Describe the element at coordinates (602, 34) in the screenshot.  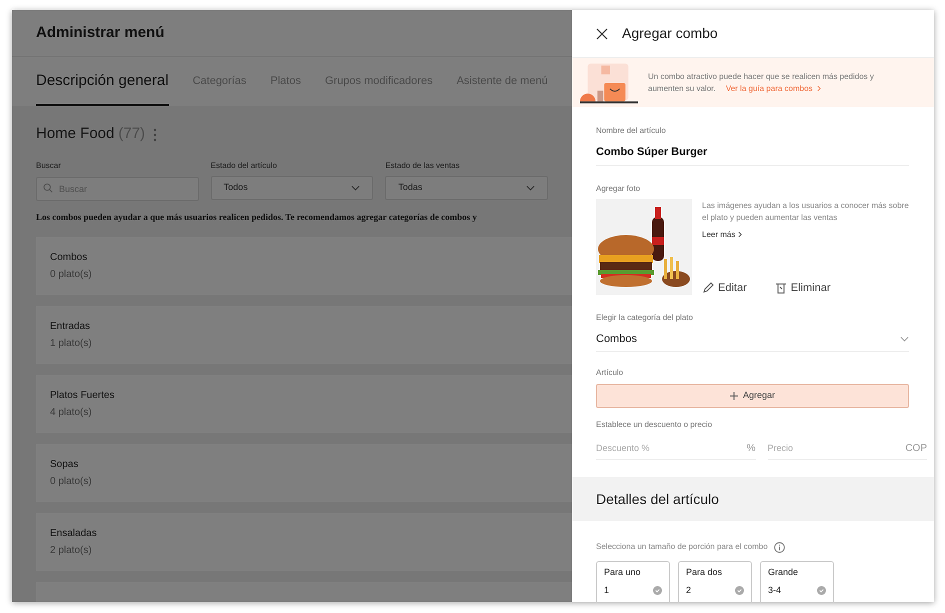
I see `close-icon` at that location.